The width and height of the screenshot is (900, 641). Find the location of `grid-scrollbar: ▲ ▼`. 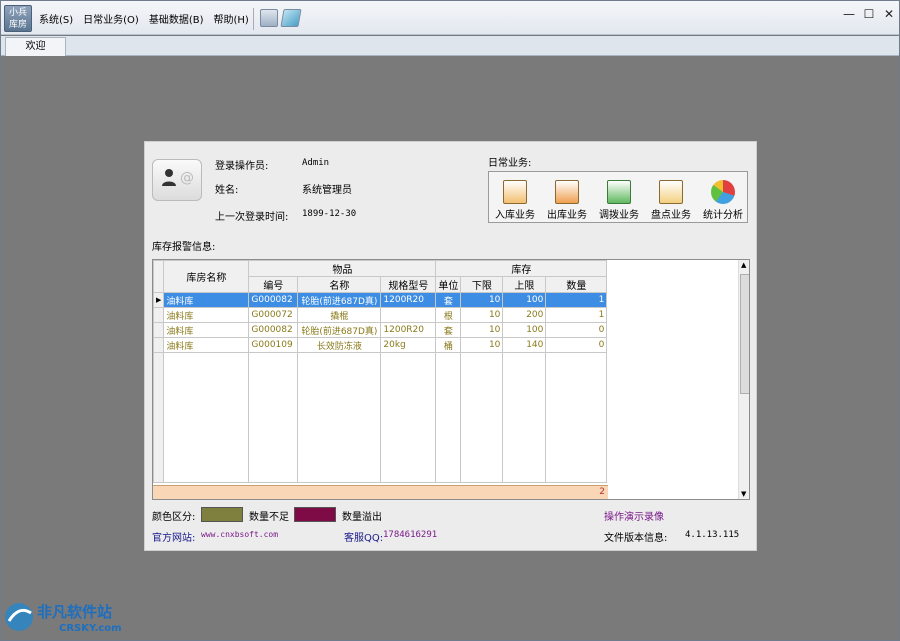

grid-scrollbar: ▲ ▼ is located at coordinates (743, 379).